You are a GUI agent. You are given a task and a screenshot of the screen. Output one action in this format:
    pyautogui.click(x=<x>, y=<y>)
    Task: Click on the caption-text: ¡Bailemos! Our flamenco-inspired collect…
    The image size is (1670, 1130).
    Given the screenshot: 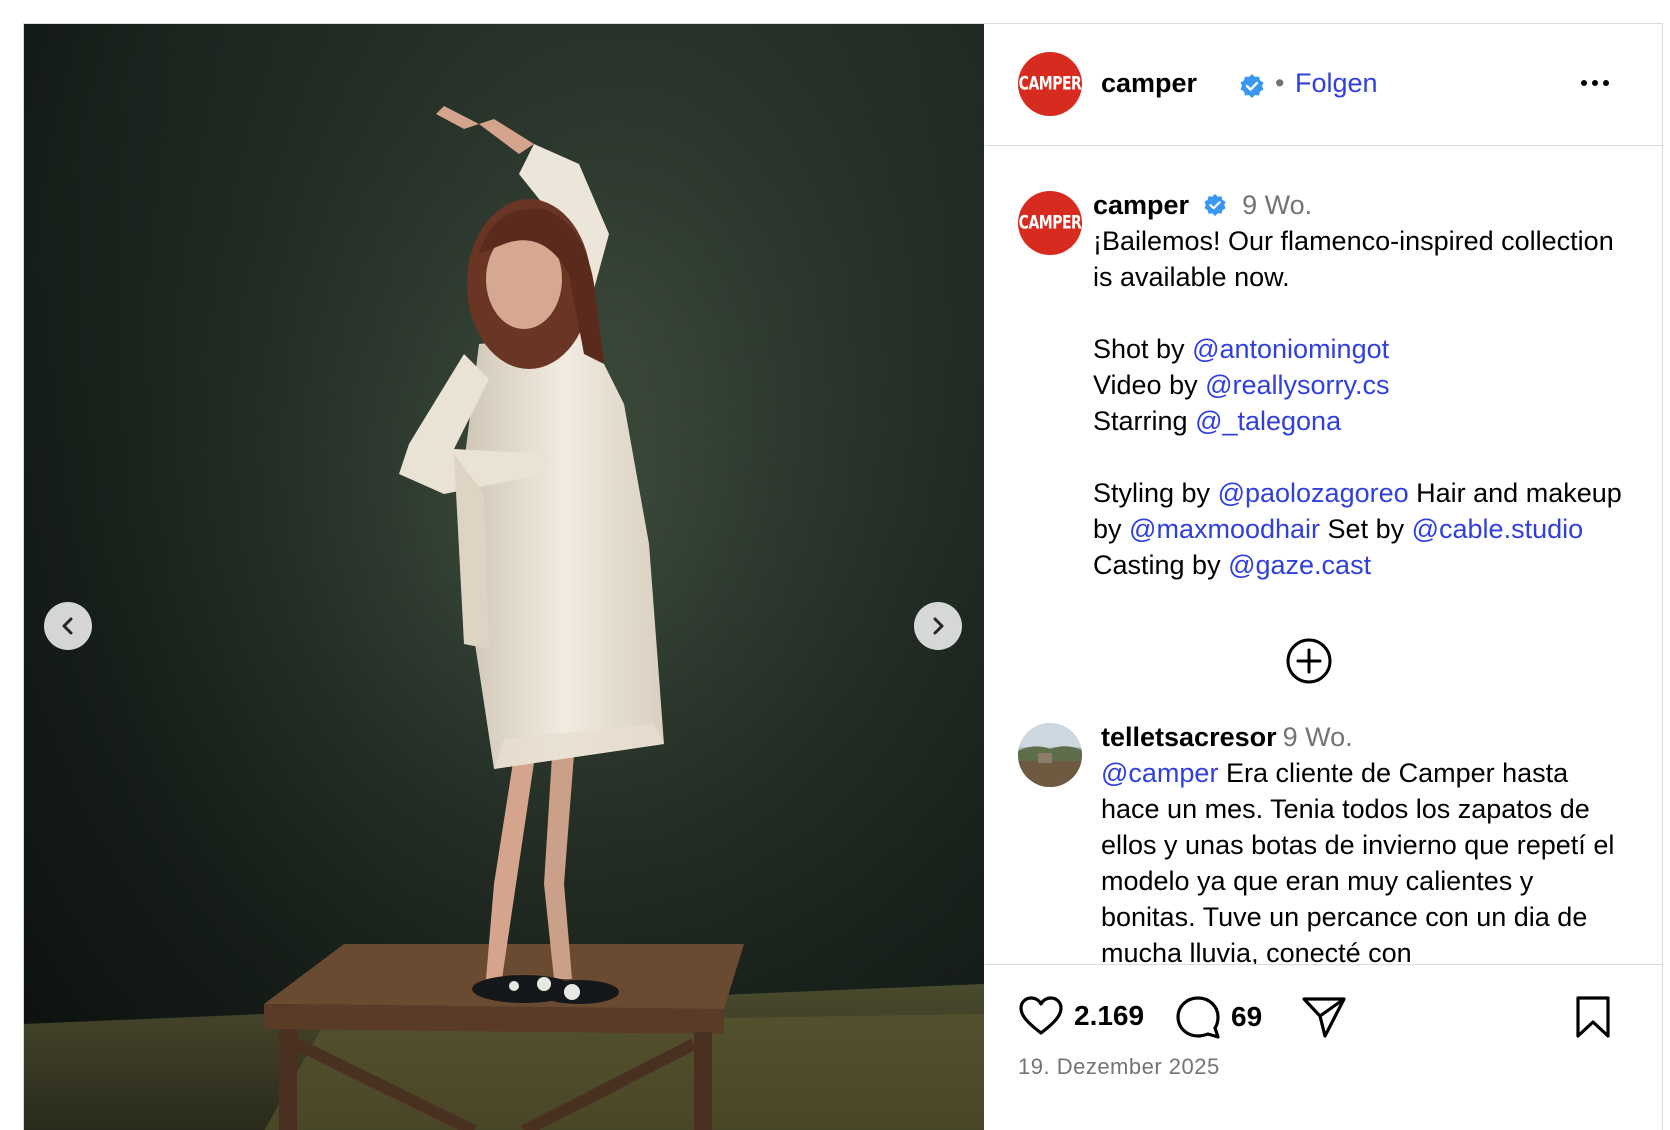 What is the action you would take?
    pyautogui.click(x=1353, y=259)
    